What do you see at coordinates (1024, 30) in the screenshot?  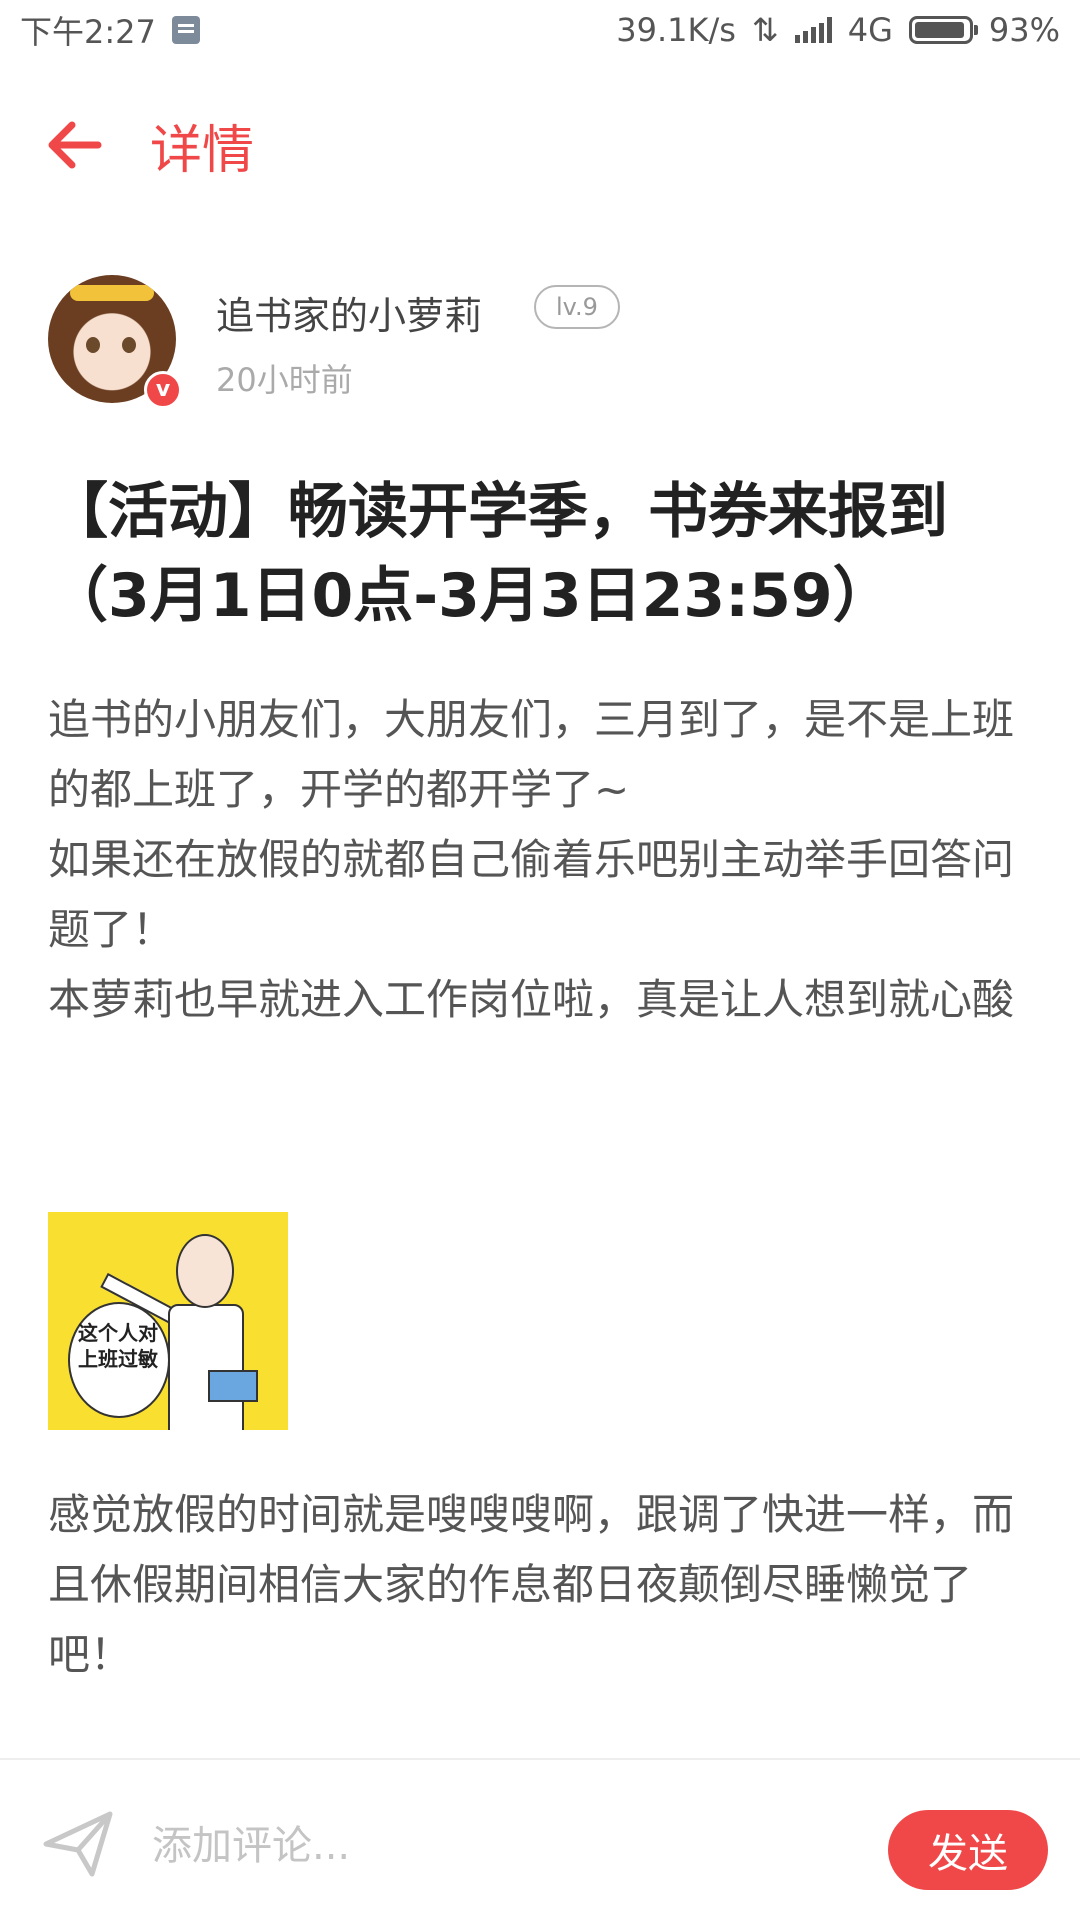 I see `battery-level: 93%` at bounding box center [1024, 30].